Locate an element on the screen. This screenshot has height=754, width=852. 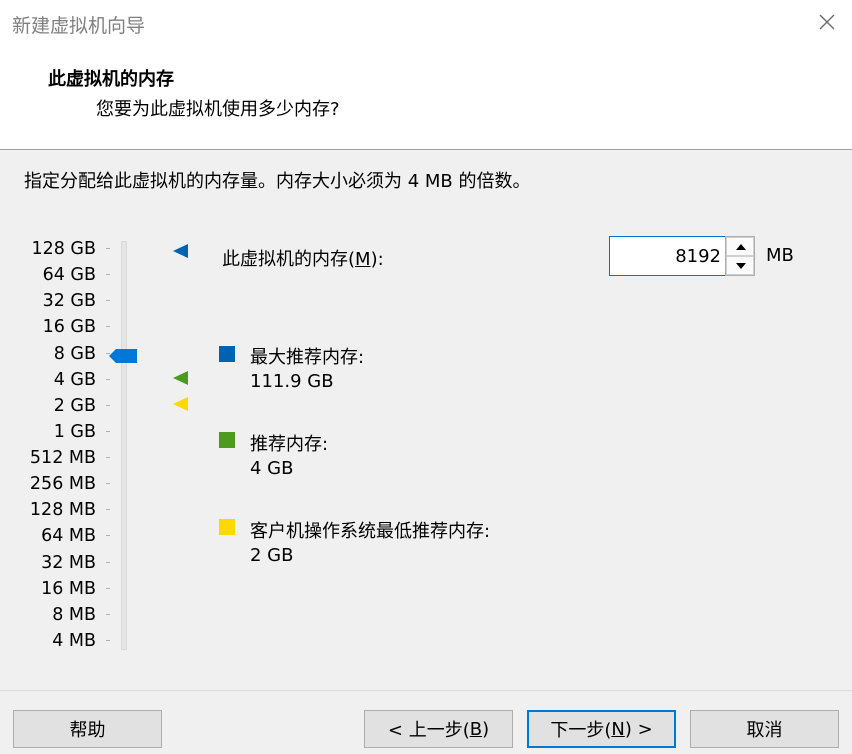
memory-field-label: 此虚拟机的内存(M): is located at coordinates (303, 258).